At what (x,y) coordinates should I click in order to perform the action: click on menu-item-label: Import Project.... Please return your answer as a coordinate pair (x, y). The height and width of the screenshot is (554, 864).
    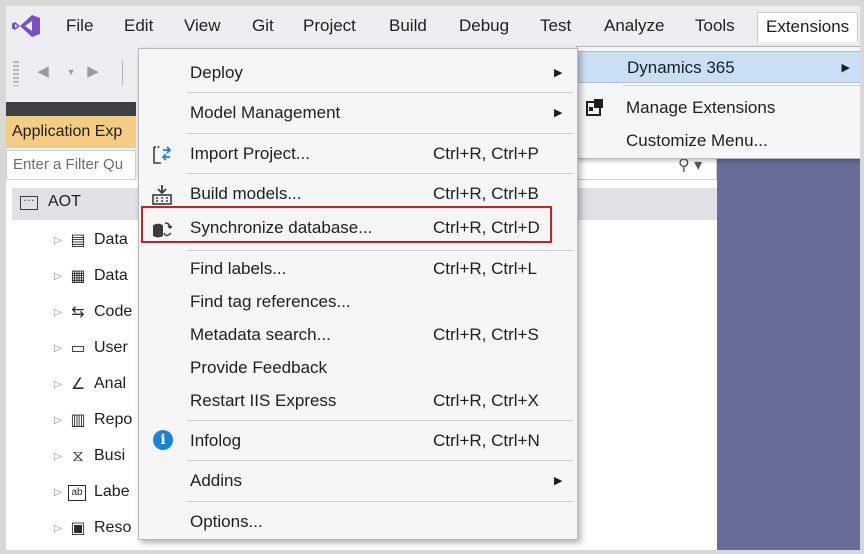
    Looking at the image, I should click on (250, 153).